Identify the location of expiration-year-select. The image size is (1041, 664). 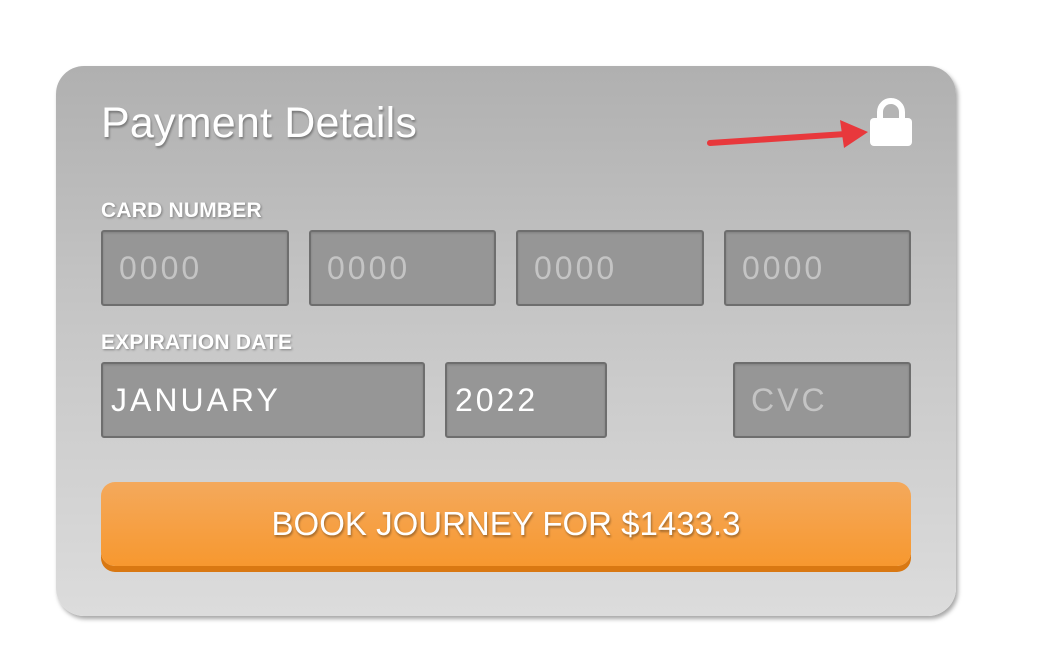
(526, 400).